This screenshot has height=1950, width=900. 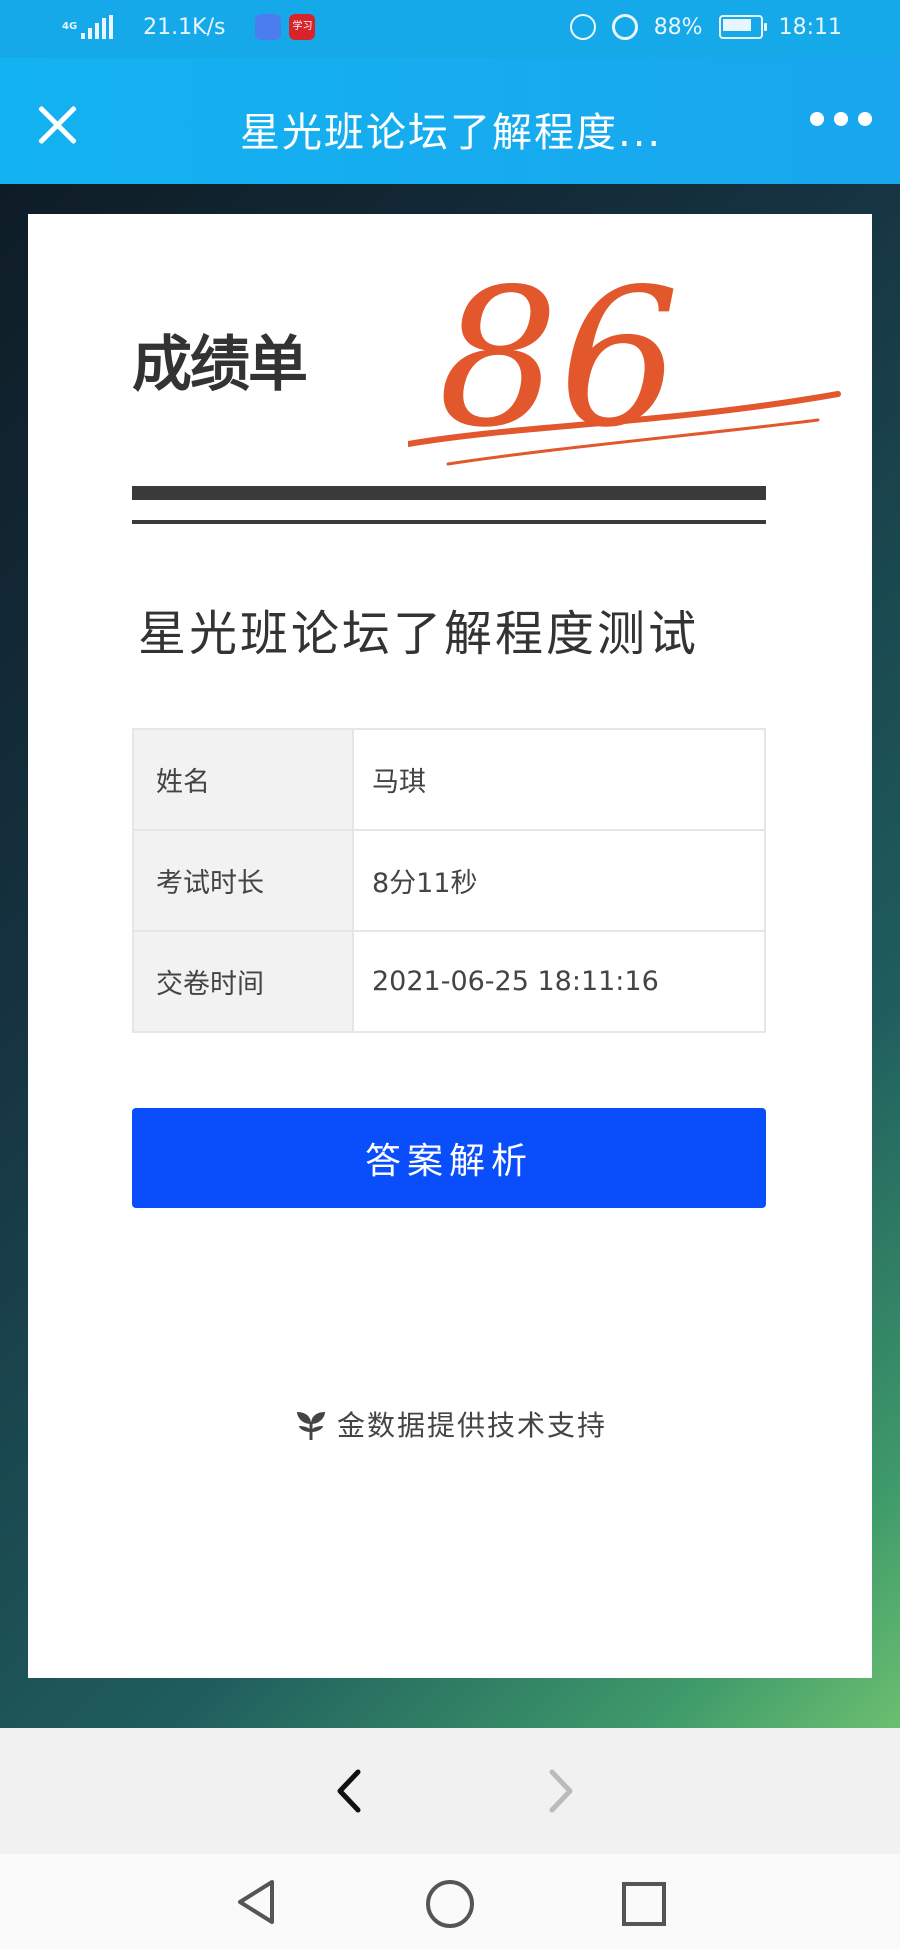 What do you see at coordinates (220, 365) in the screenshot?
I see `card-heading: 成绩单` at bounding box center [220, 365].